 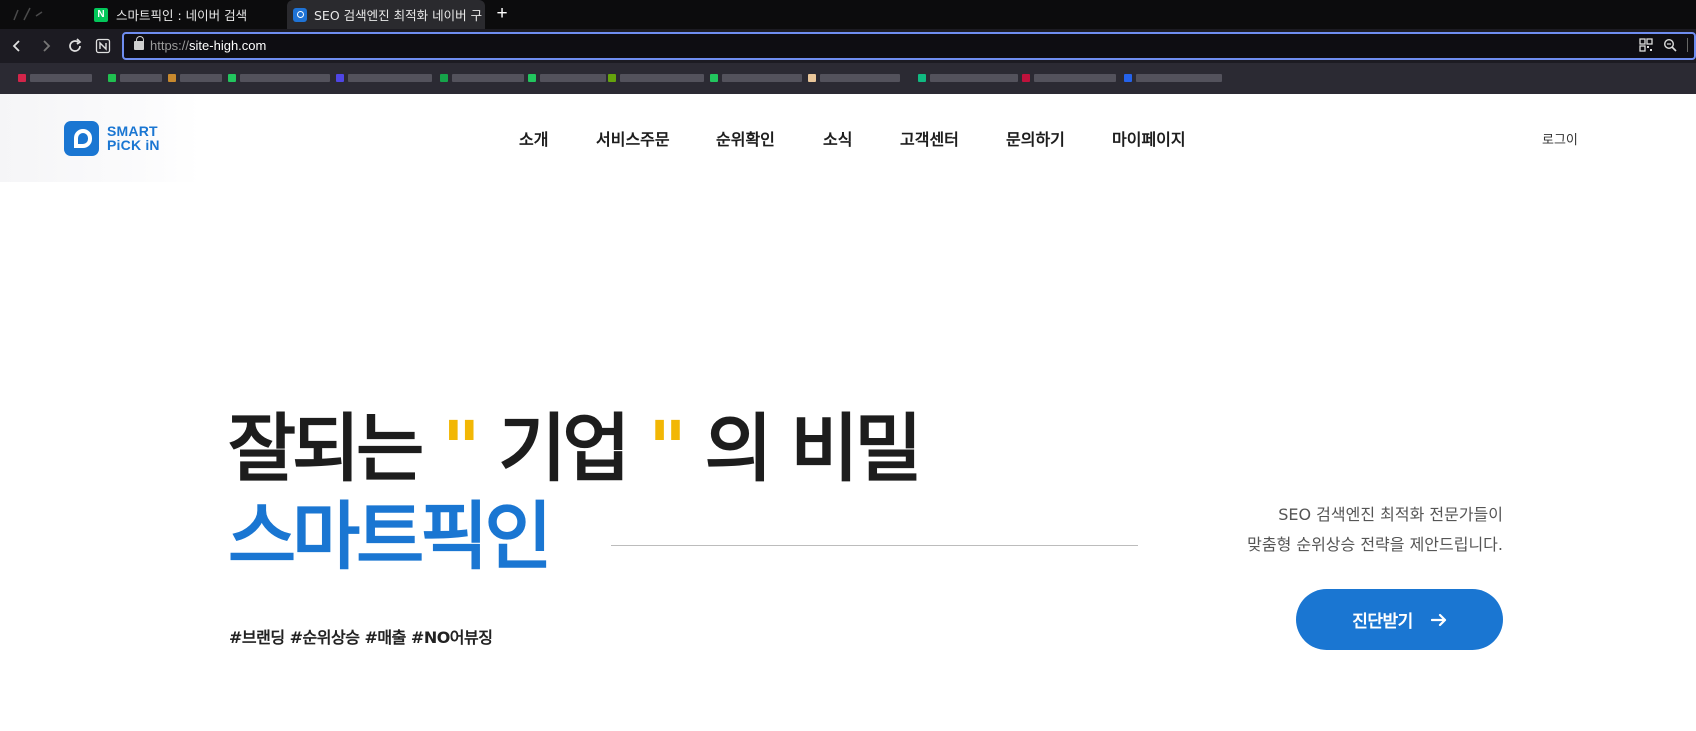 I want to click on forward-button, so click(x=46, y=46).